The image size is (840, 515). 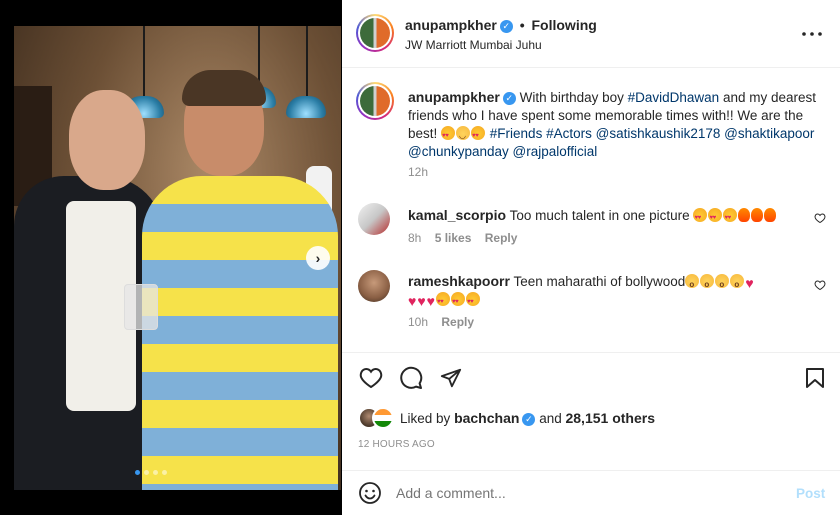 What do you see at coordinates (411, 378) in the screenshot?
I see `comment-icon` at bounding box center [411, 378].